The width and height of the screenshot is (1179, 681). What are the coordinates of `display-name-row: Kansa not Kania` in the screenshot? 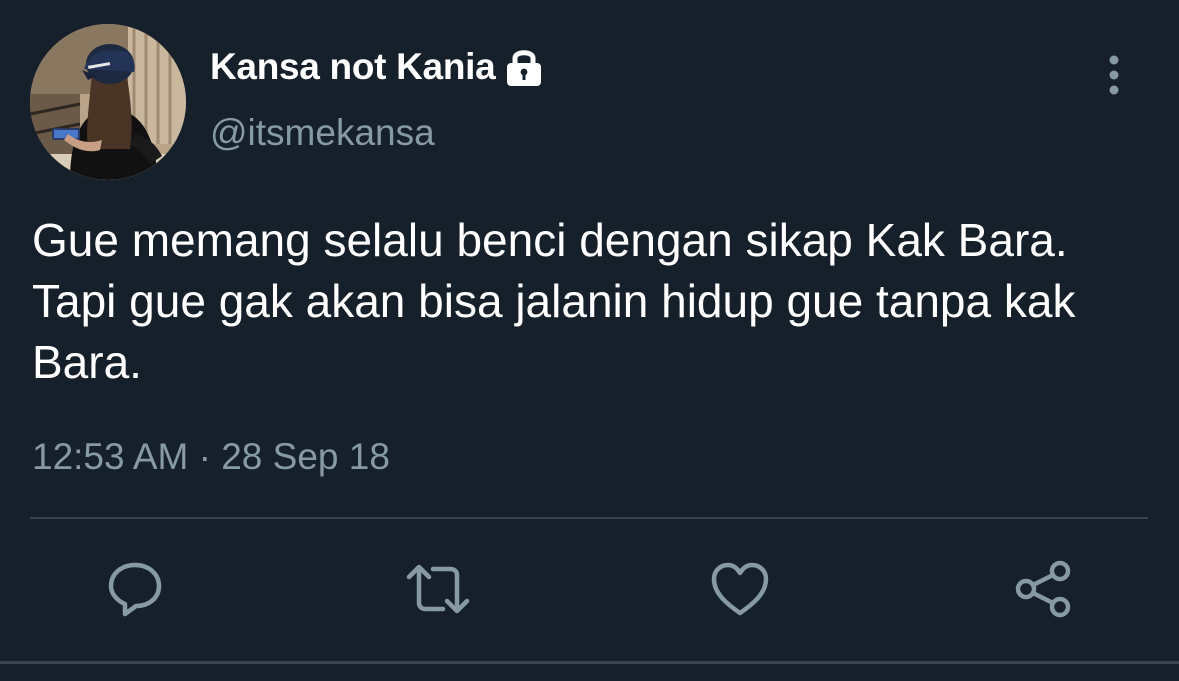 It's located at (377, 67).